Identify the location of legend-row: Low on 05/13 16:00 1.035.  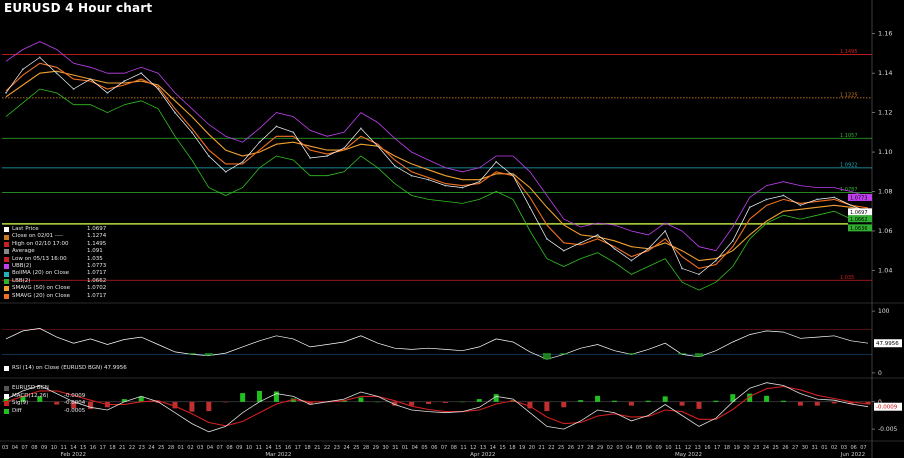
(60, 259).